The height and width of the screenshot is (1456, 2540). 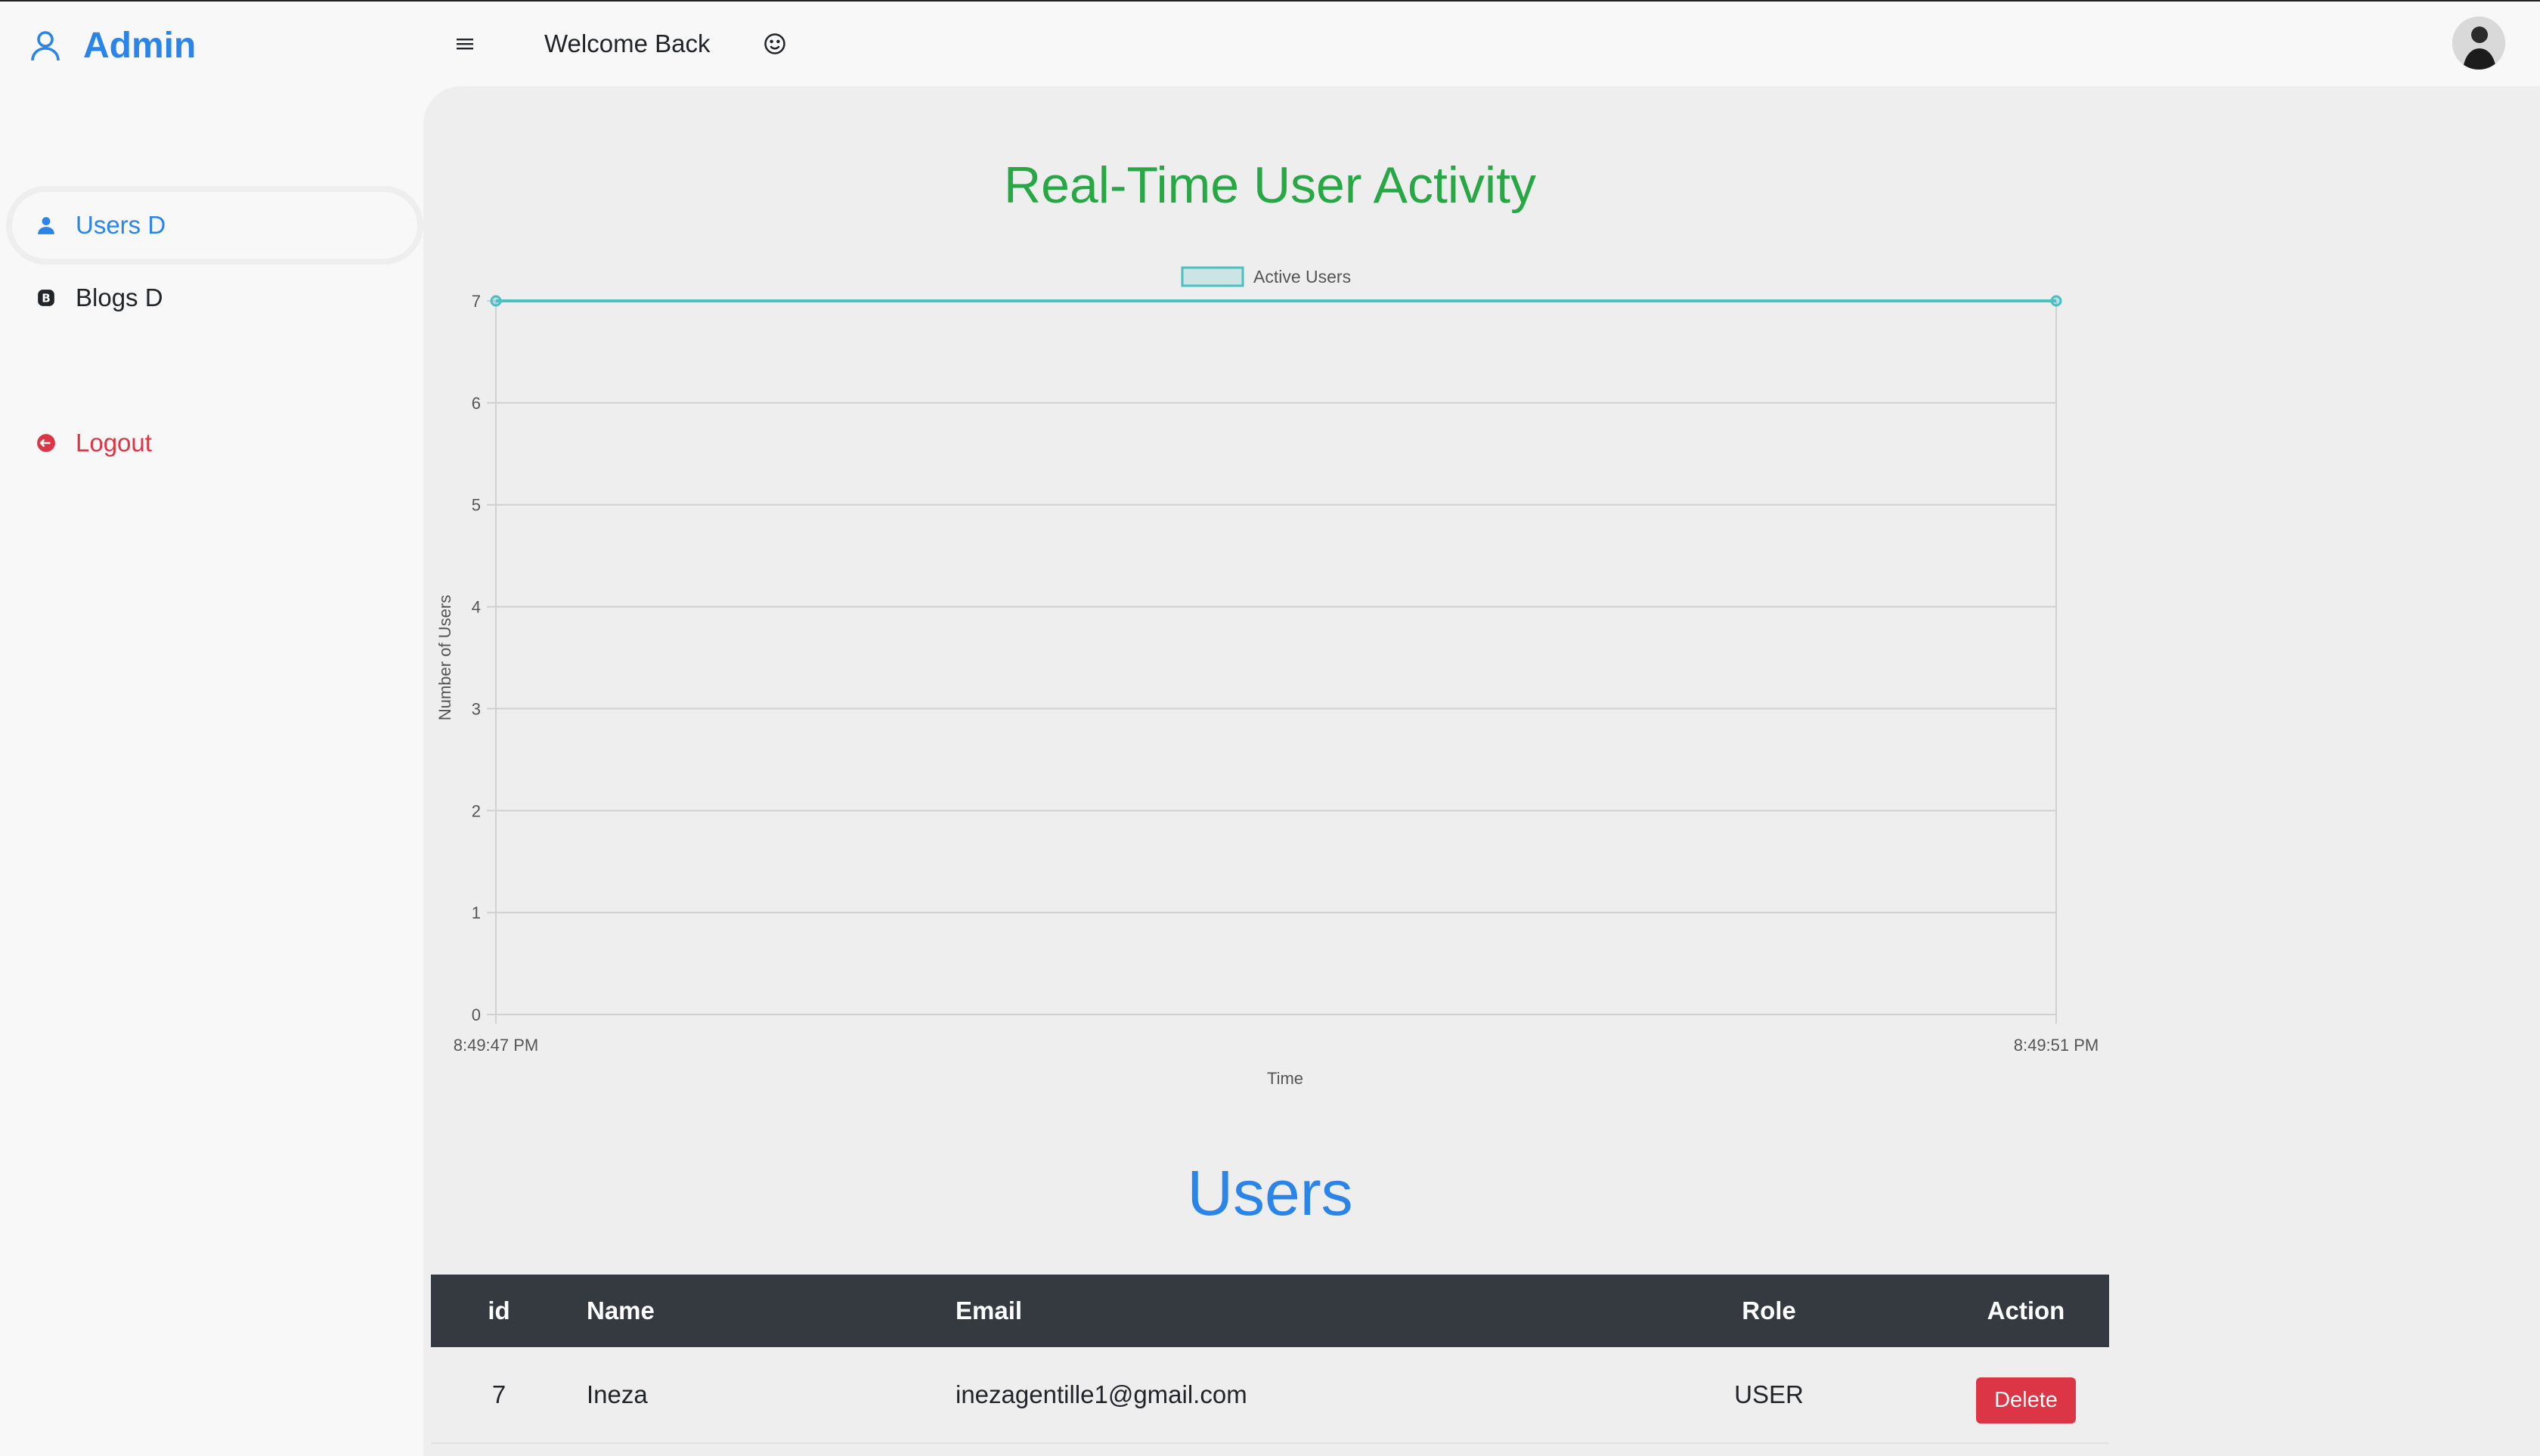 What do you see at coordinates (989, 1310) in the screenshot?
I see `header-email: Email` at bounding box center [989, 1310].